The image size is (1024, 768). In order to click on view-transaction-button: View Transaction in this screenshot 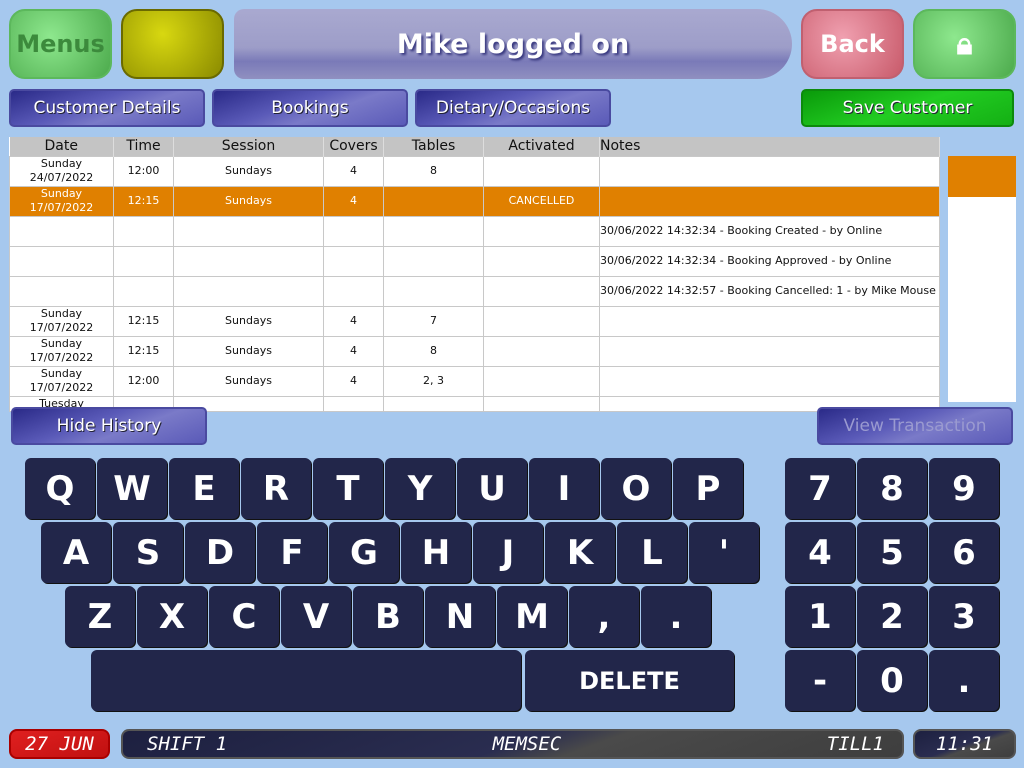, I will do `click(915, 426)`.